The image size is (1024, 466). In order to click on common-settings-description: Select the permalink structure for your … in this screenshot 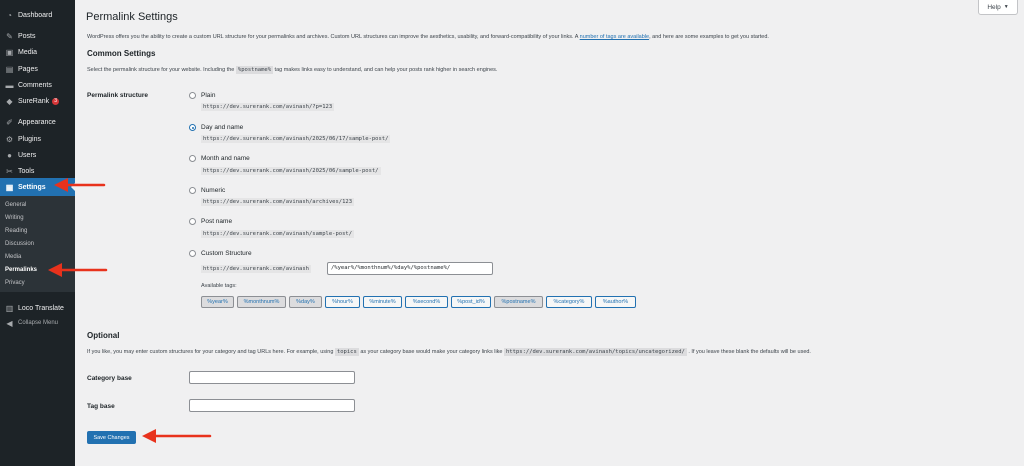, I will do `click(292, 70)`.